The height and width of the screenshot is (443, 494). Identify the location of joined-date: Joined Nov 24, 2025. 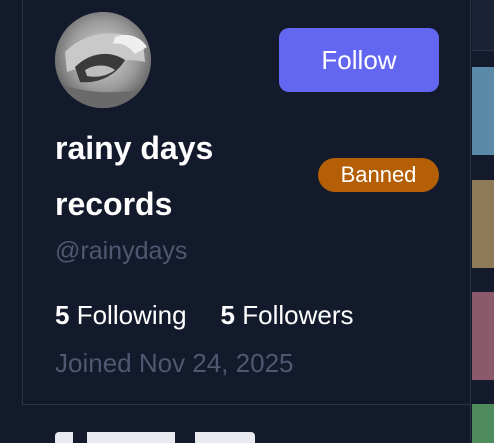
(174, 363).